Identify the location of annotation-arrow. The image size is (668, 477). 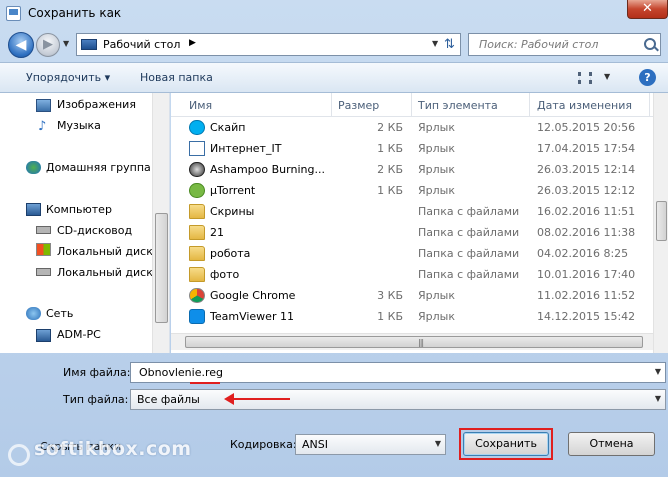
(261, 399).